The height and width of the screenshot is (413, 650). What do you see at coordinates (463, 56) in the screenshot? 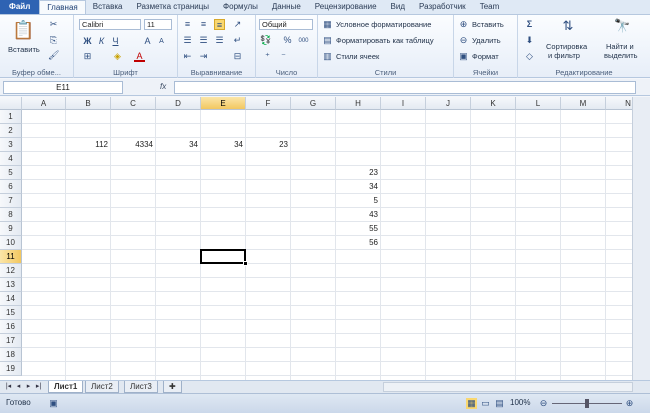
I see `format-cells-icon: ▣` at bounding box center [463, 56].